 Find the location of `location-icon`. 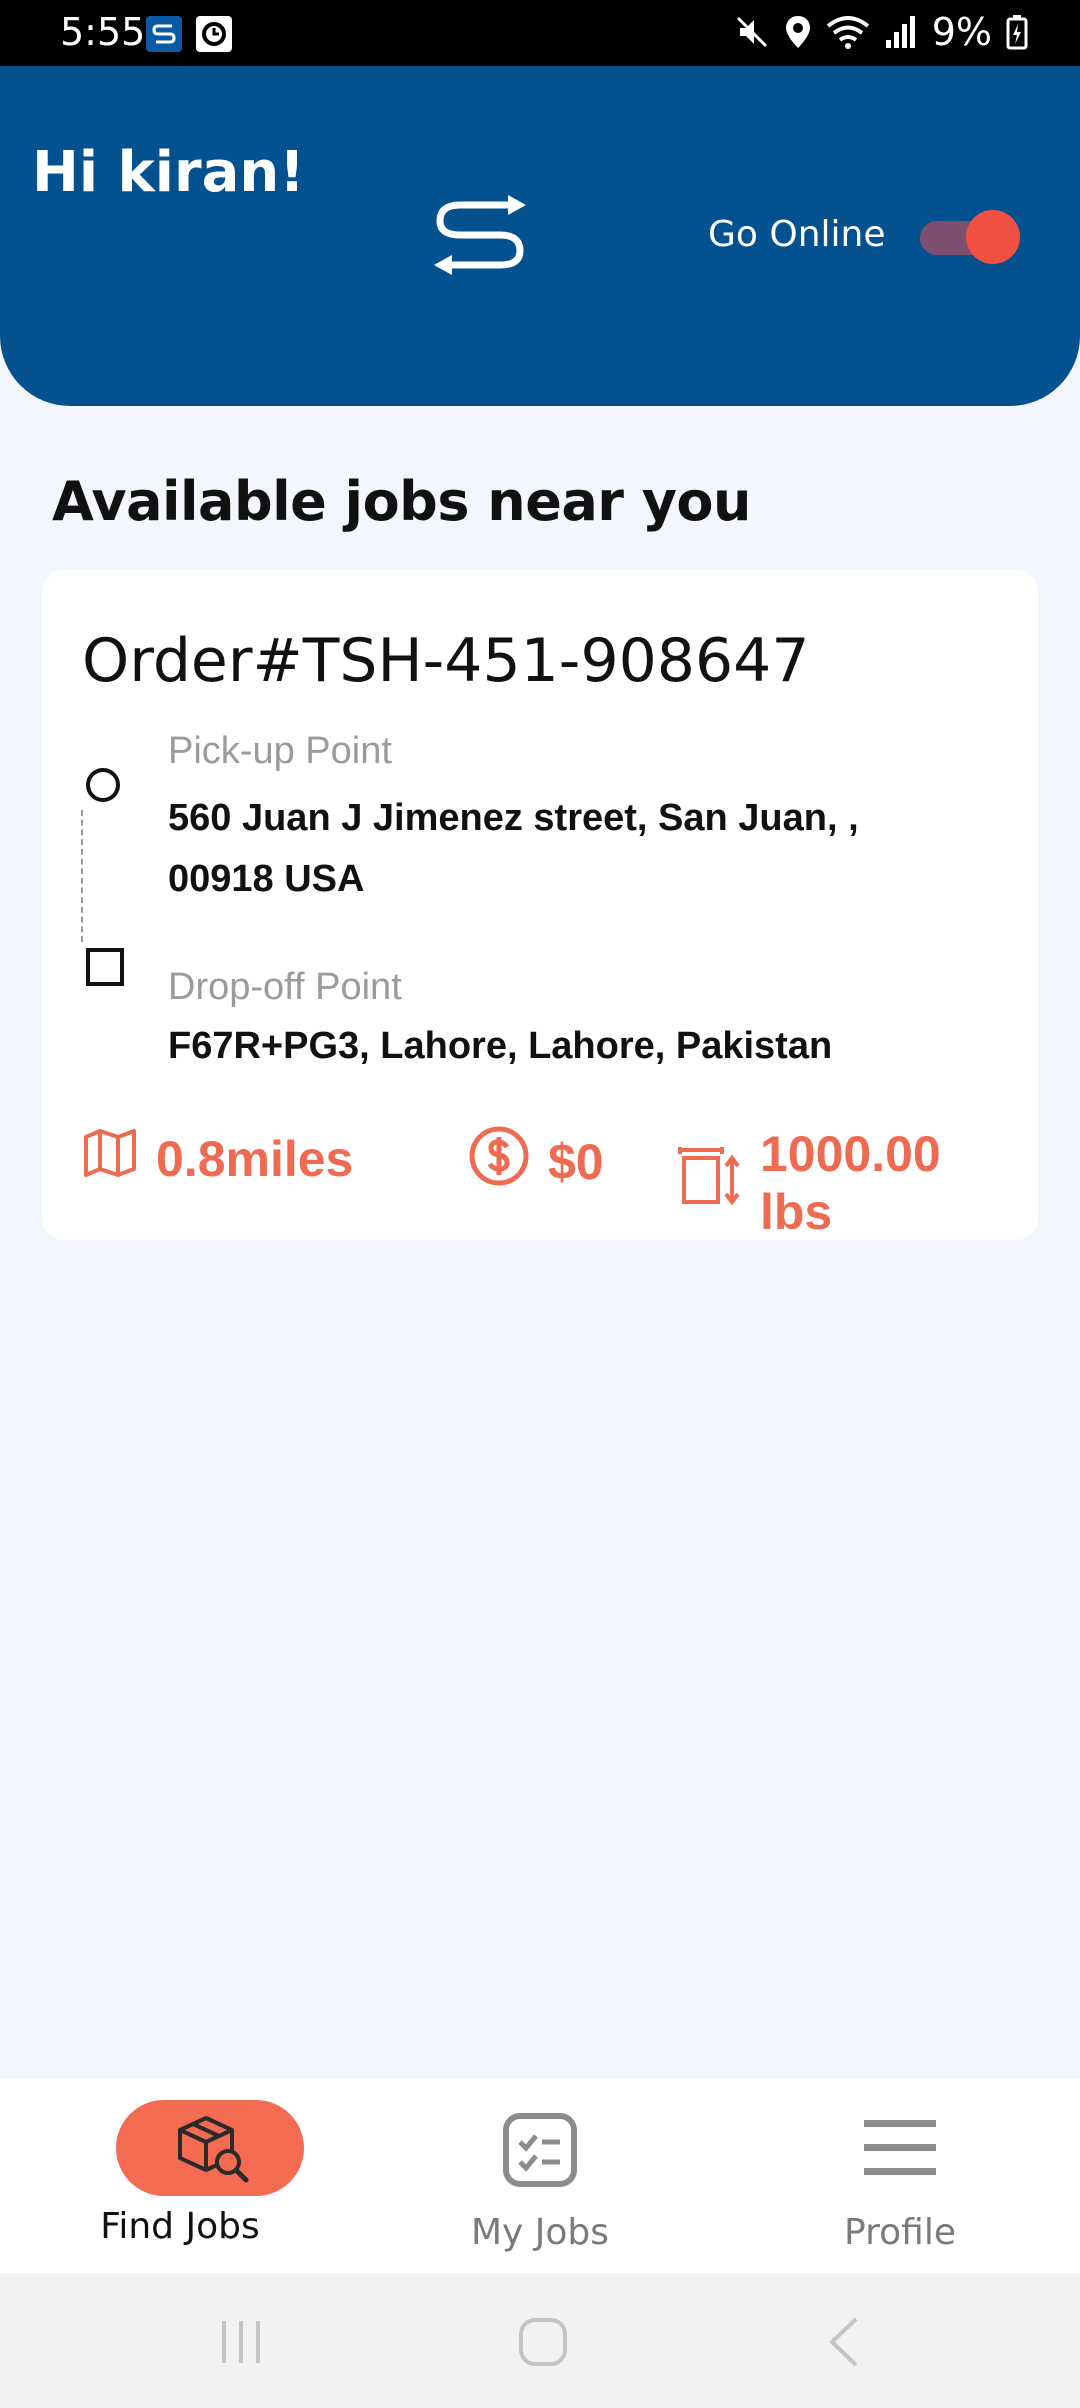

location-icon is located at coordinates (798, 32).